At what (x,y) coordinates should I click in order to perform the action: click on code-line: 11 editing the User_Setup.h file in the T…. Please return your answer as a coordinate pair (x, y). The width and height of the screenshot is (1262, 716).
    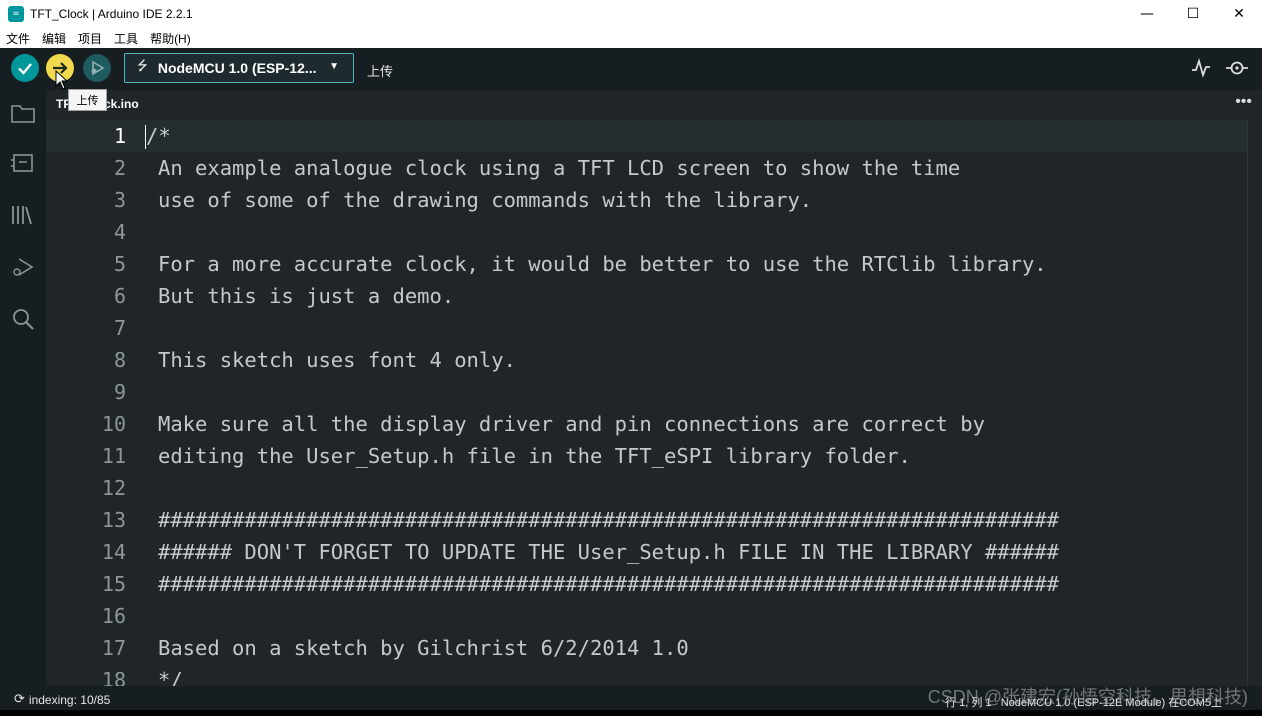
    Looking at the image, I should click on (654, 456).